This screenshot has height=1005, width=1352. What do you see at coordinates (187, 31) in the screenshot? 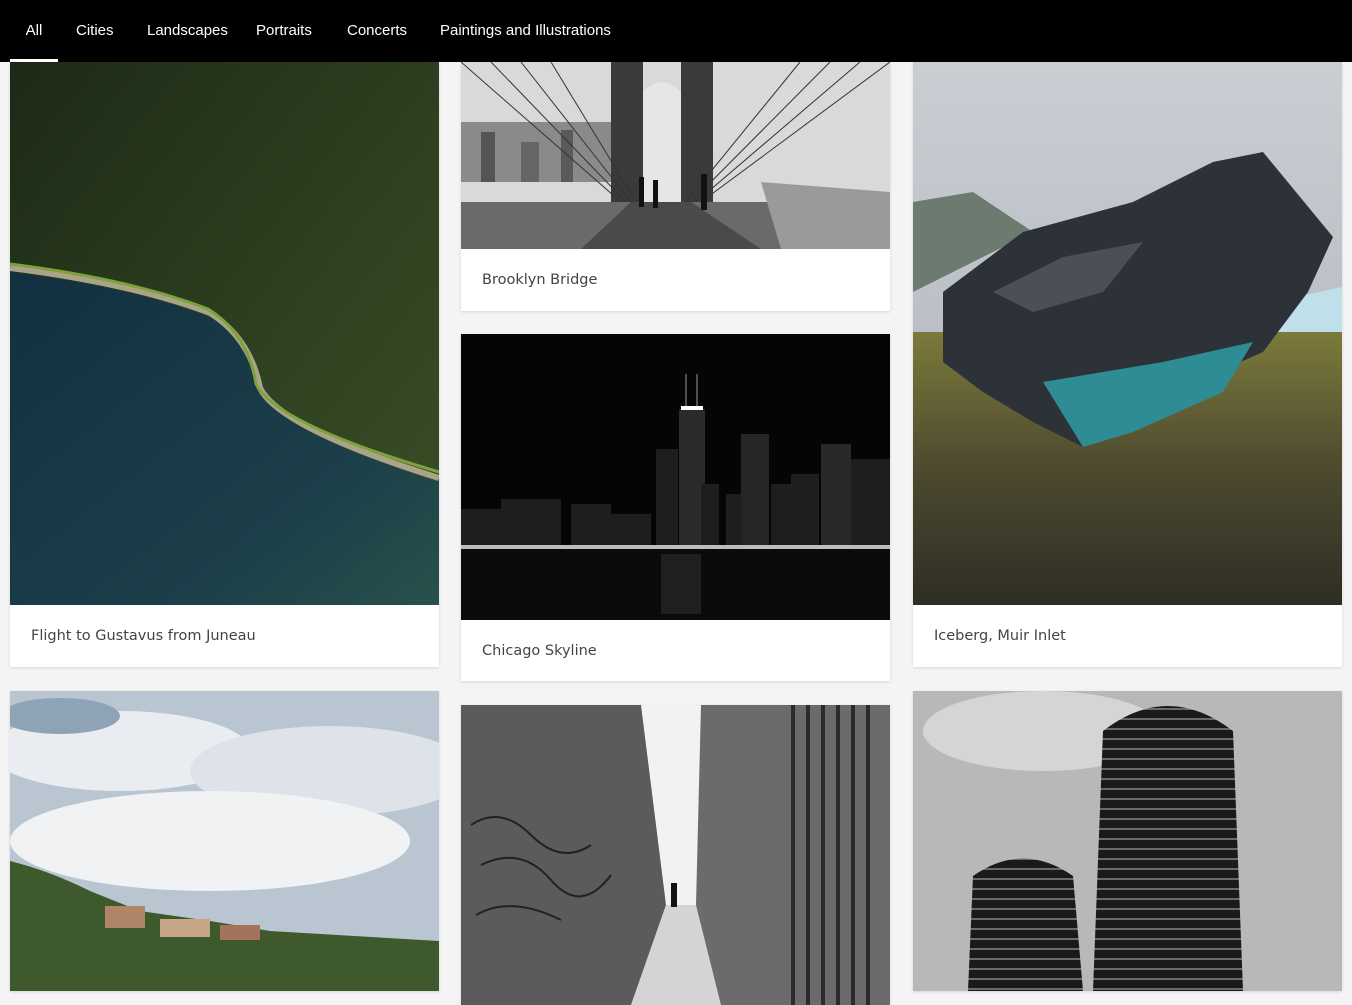
I see `tab-landscapes: Landscapes` at bounding box center [187, 31].